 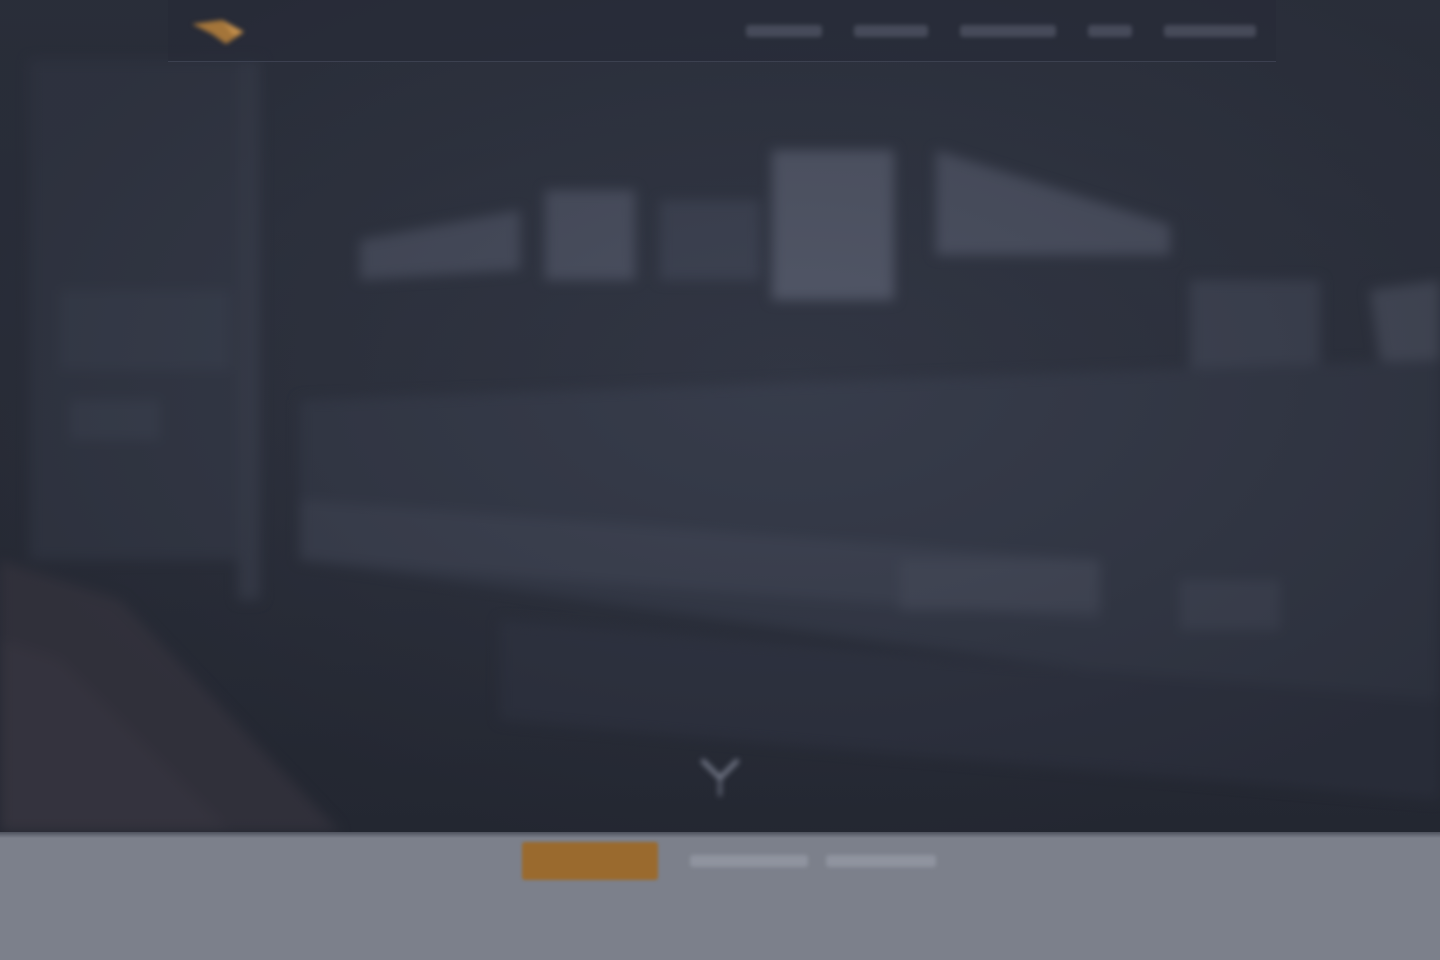 What do you see at coordinates (720, 896) in the screenshot?
I see `lower-section` at bounding box center [720, 896].